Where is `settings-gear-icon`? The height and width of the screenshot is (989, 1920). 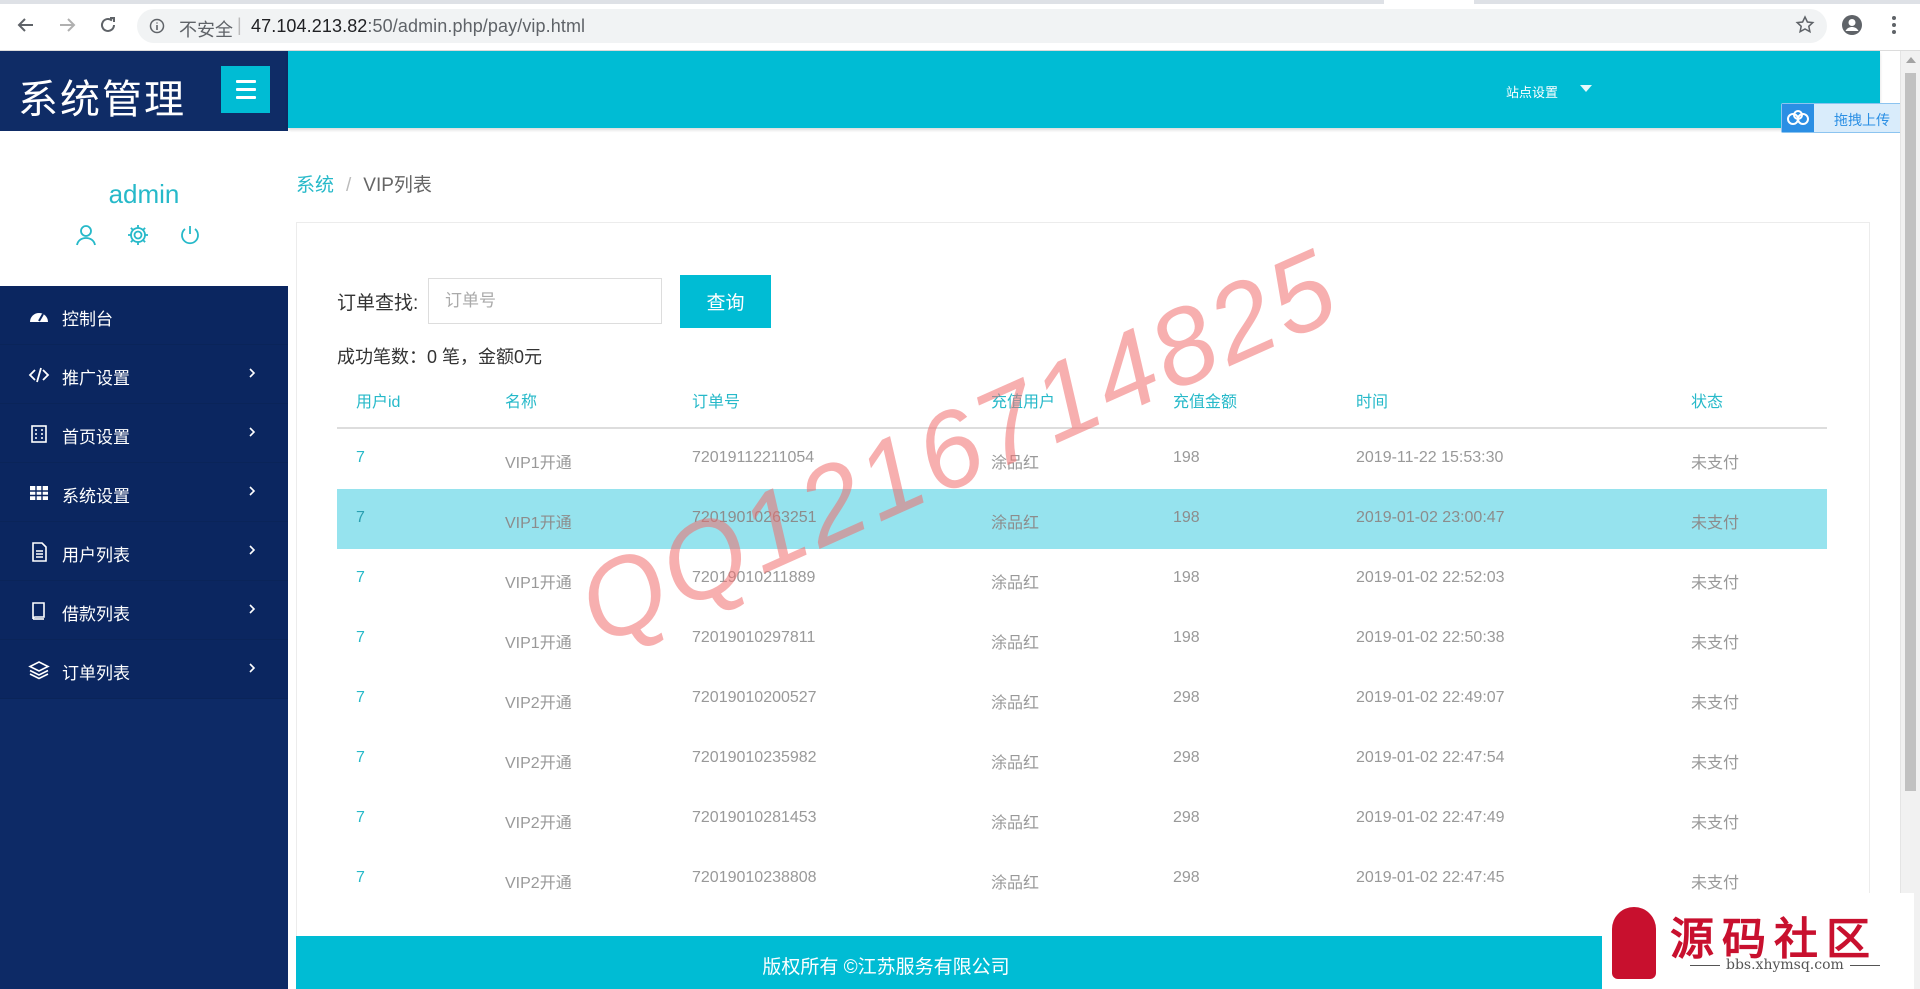
settings-gear-icon is located at coordinates (138, 237).